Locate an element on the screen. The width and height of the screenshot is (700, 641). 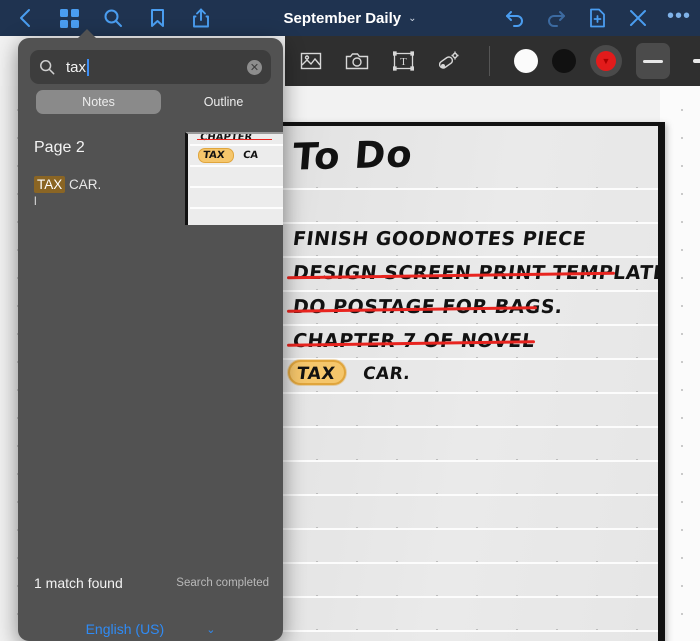
thickness-thin-button is located at coordinates (653, 61).